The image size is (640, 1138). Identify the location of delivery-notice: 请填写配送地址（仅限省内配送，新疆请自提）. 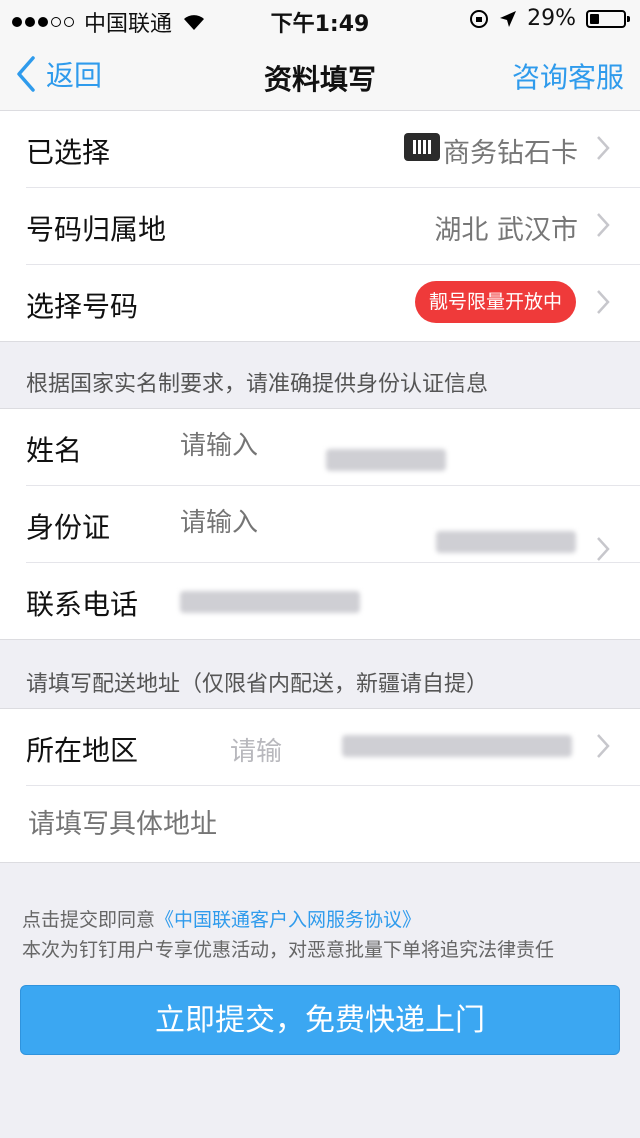
(257, 684).